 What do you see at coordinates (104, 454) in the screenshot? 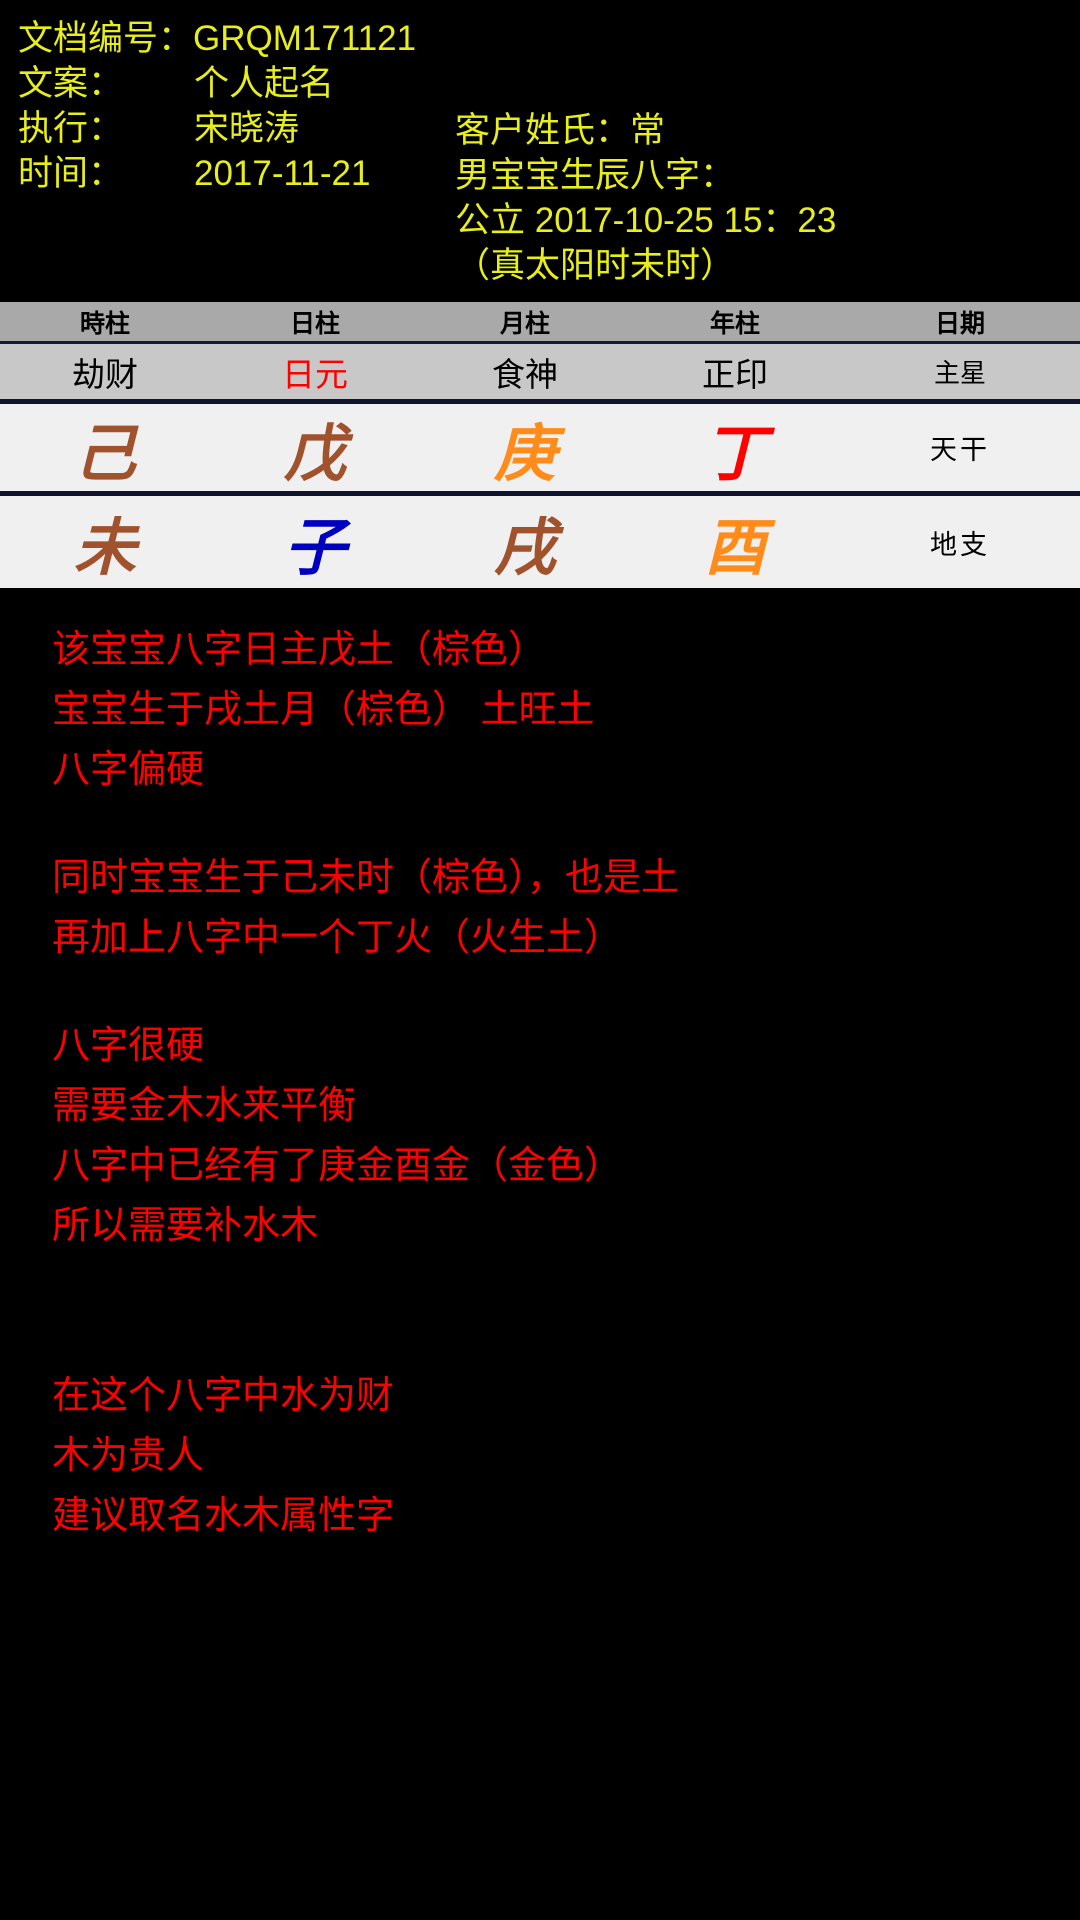
I see `heavenly-stem-hour: 己` at bounding box center [104, 454].